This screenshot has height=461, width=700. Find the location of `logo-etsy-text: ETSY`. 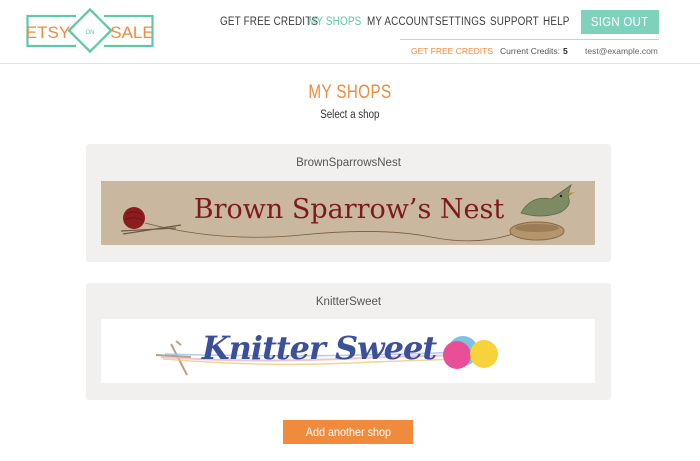

logo-etsy-text: ETSY is located at coordinates (48, 32).